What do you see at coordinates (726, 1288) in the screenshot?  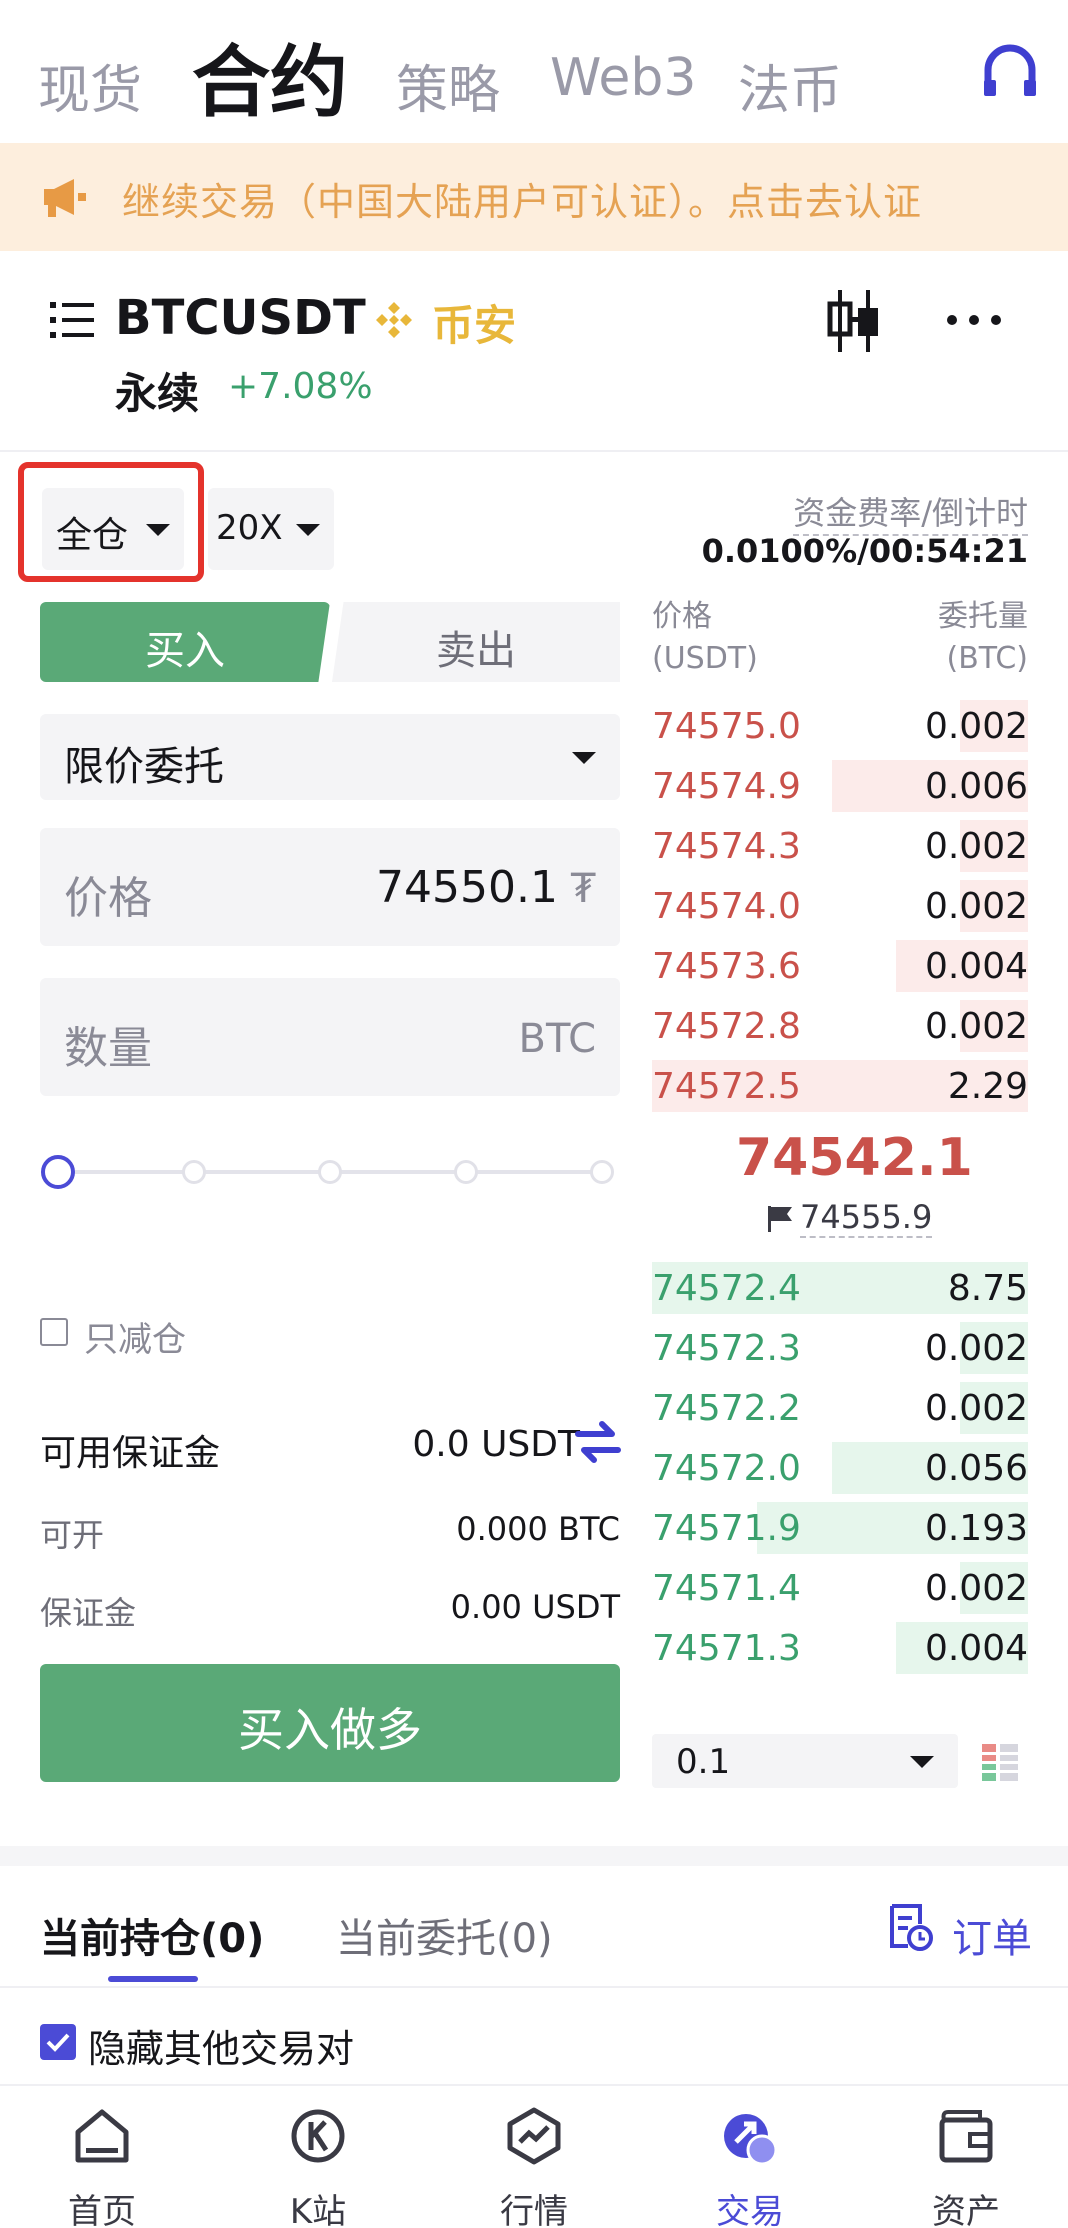 I see `bid-price: 74572.4` at bounding box center [726, 1288].